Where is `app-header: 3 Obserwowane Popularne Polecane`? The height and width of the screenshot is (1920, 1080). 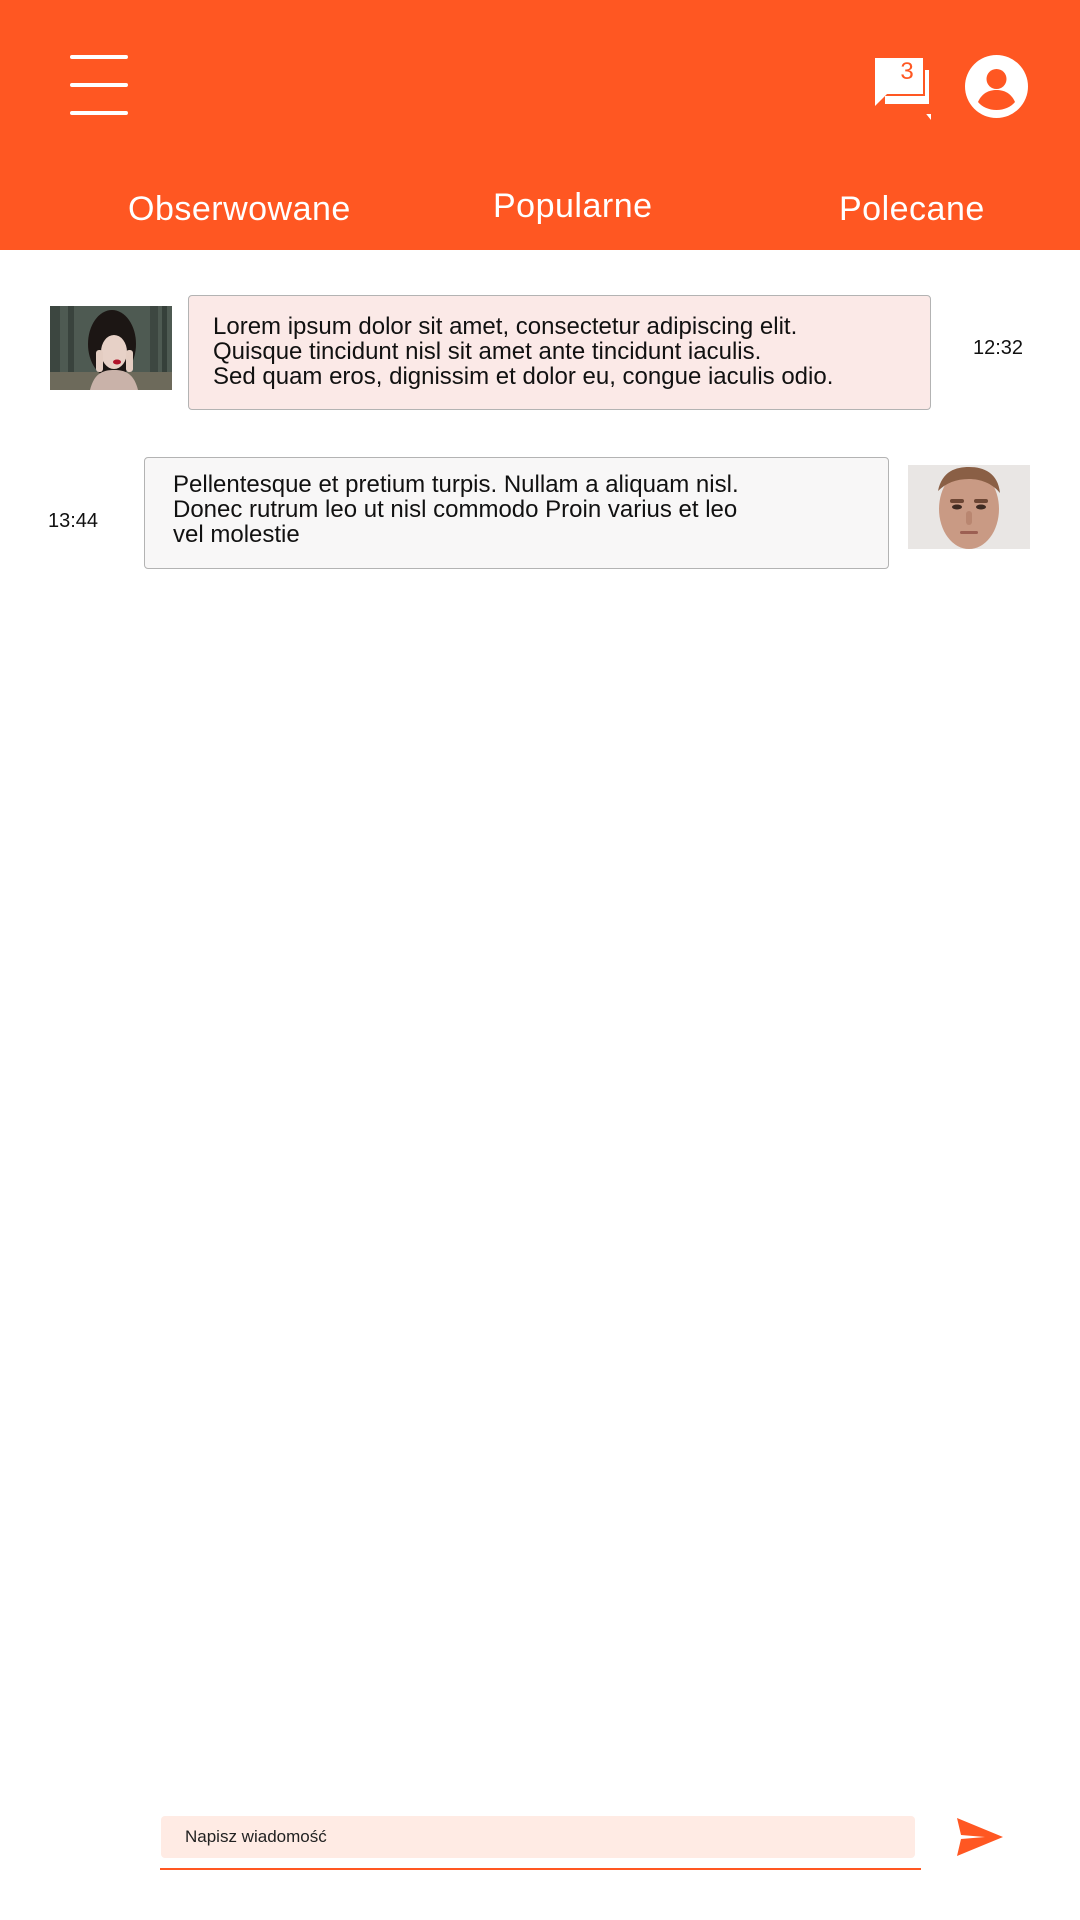
app-header: 3 Obserwowane Popularne Polecane is located at coordinates (540, 125).